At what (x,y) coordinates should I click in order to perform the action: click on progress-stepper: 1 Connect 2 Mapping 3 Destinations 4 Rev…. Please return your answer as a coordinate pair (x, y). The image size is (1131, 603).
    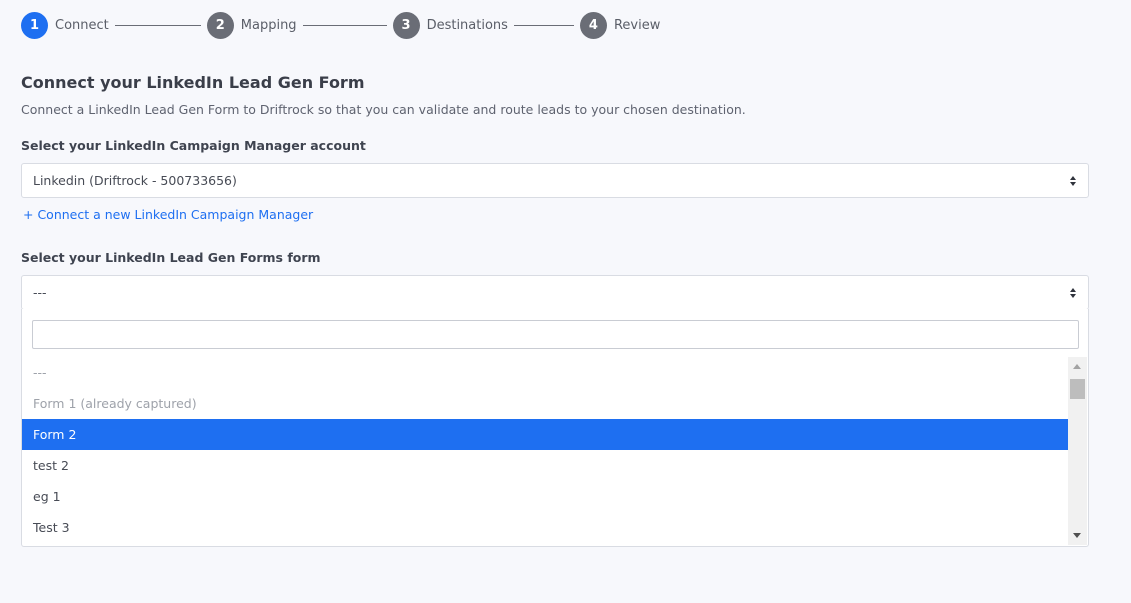
    Looking at the image, I should click on (340, 25).